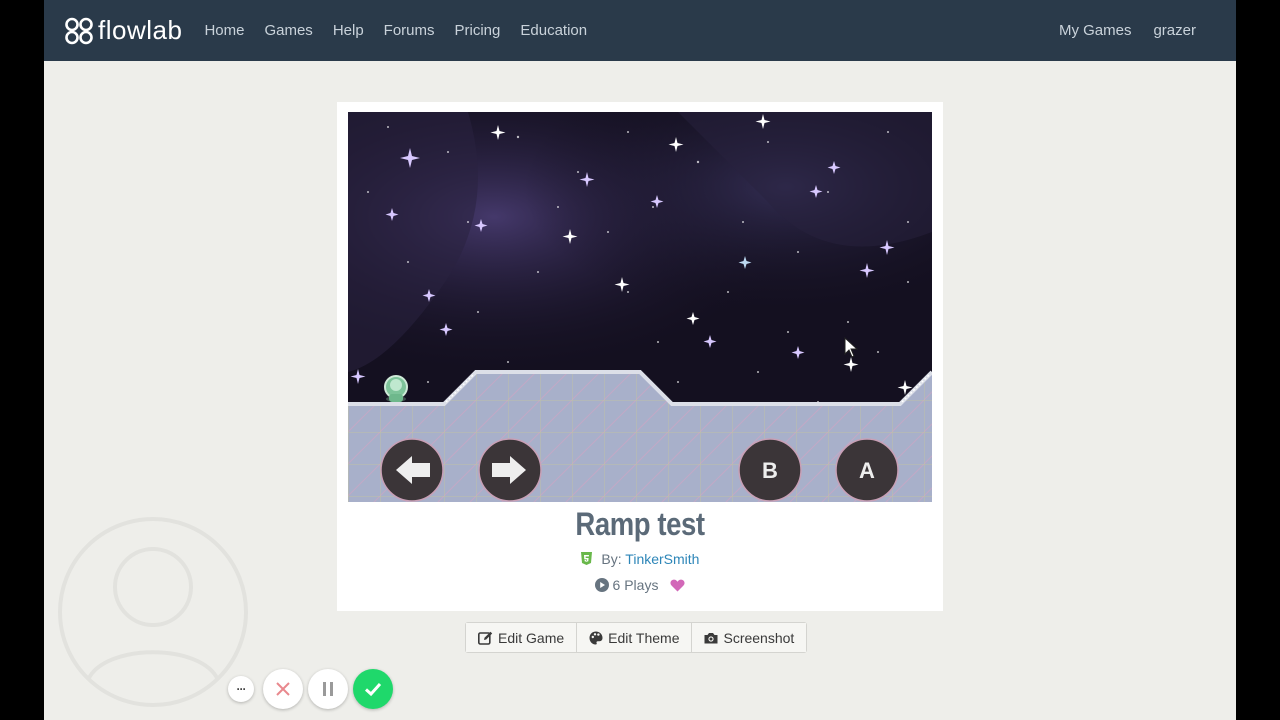 The width and height of the screenshot is (1280, 720). I want to click on screenshot-button: Screenshot, so click(749, 637).